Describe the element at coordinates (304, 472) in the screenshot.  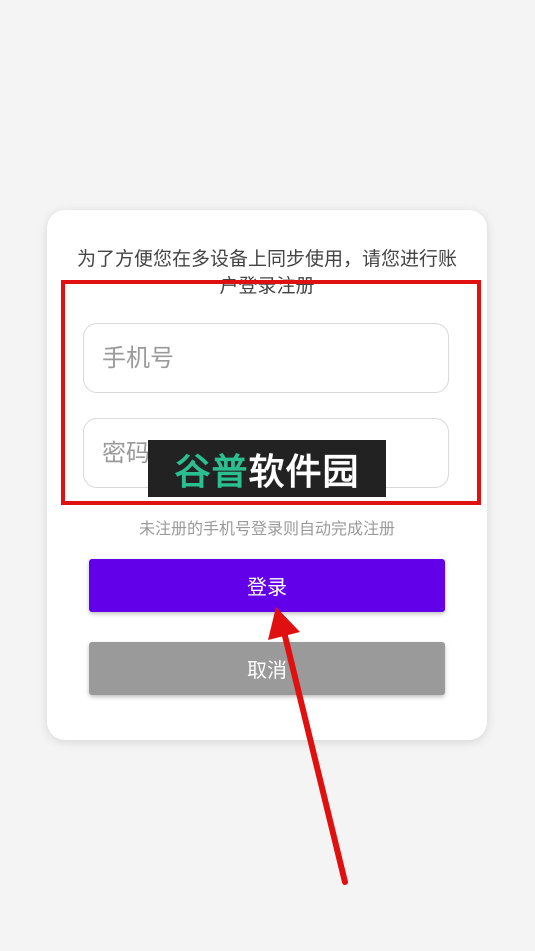
I see `watermark-part2: 软件园` at that location.